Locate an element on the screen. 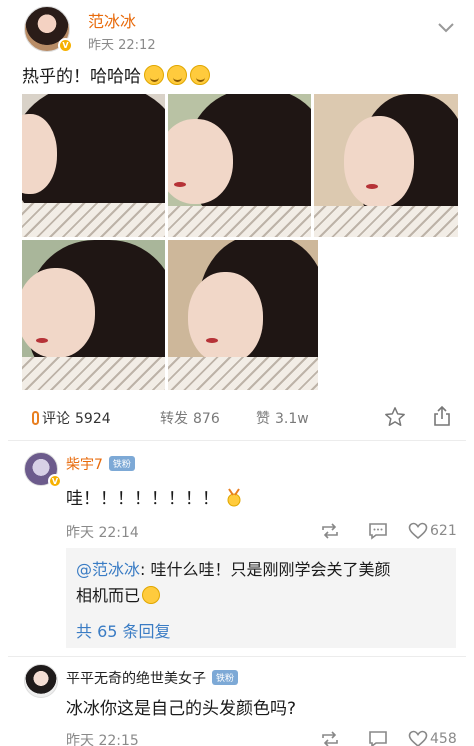 The image size is (474, 746). like-label: 赞 is located at coordinates (263, 419).